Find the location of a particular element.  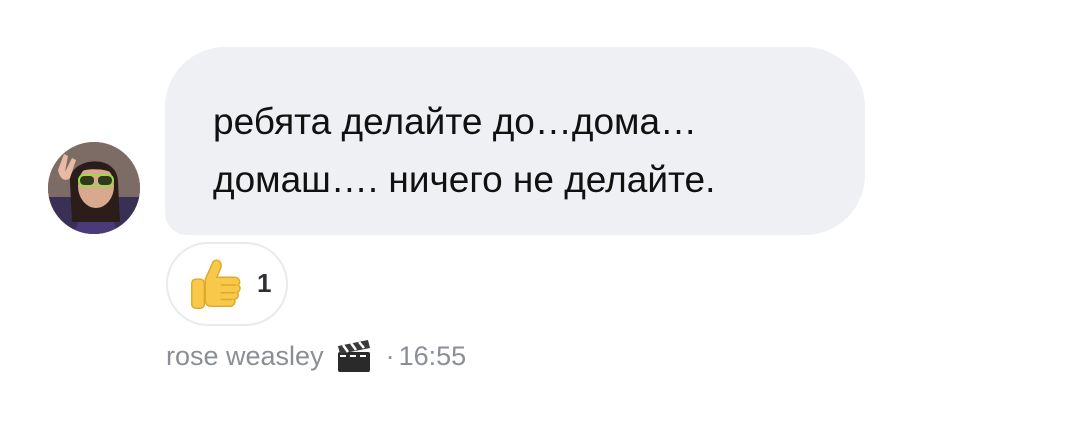

reaction-count: 1 is located at coordinates (264, 283).